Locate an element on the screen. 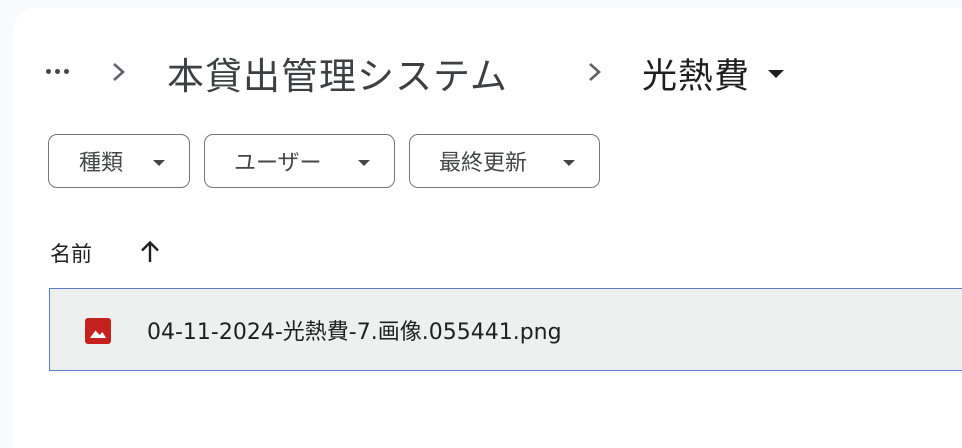 The image size is (962, 448). file-name: 04-11-2024-光熱費-7.画像.055441.png is located at coordinates (354, 332).